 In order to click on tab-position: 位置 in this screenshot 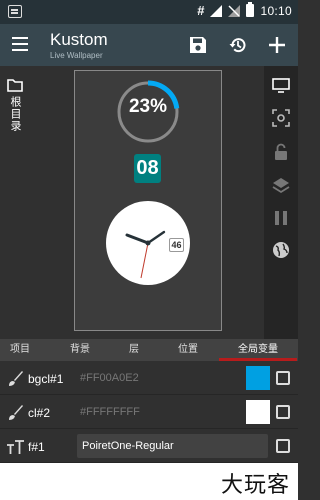, I will do `click(188, 350)`.